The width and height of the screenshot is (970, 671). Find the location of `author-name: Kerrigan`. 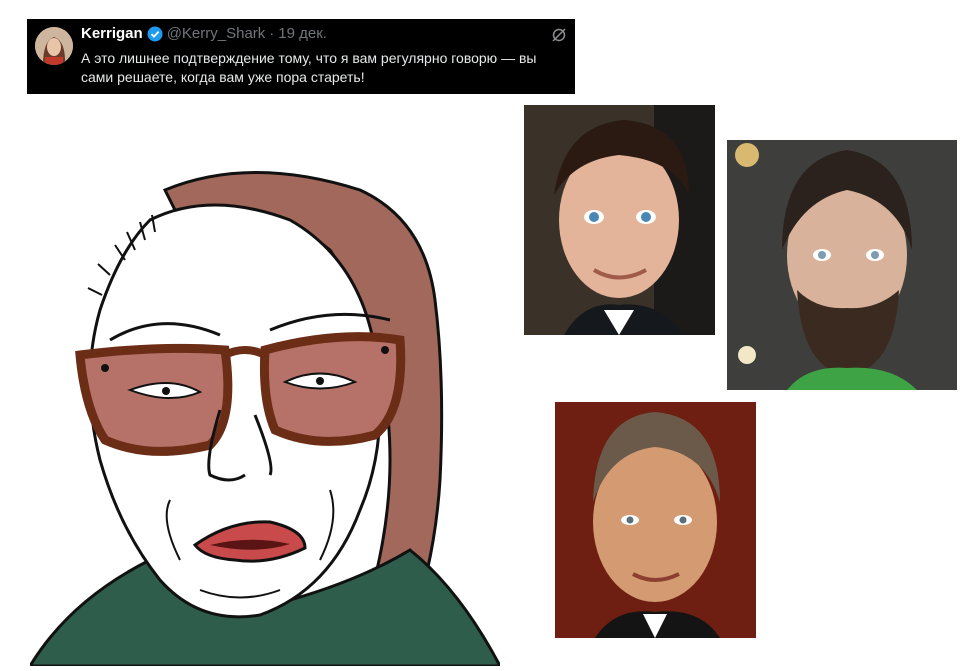

author-name: Kerrigan is located at coordinates (112, 33).